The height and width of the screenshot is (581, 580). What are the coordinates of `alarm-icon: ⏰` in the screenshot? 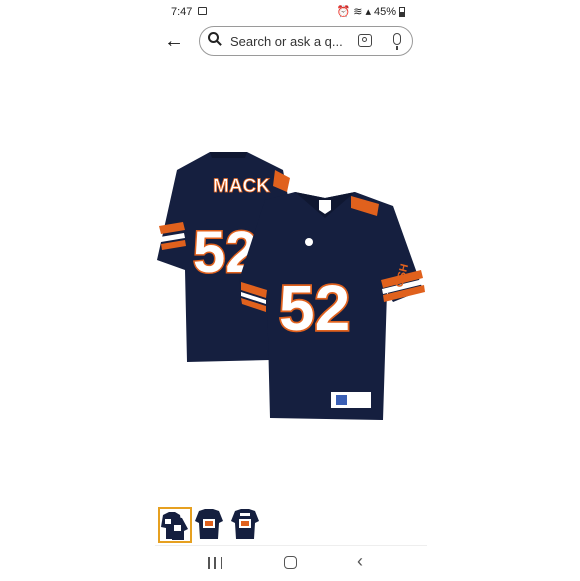 It's located at (343, 12).